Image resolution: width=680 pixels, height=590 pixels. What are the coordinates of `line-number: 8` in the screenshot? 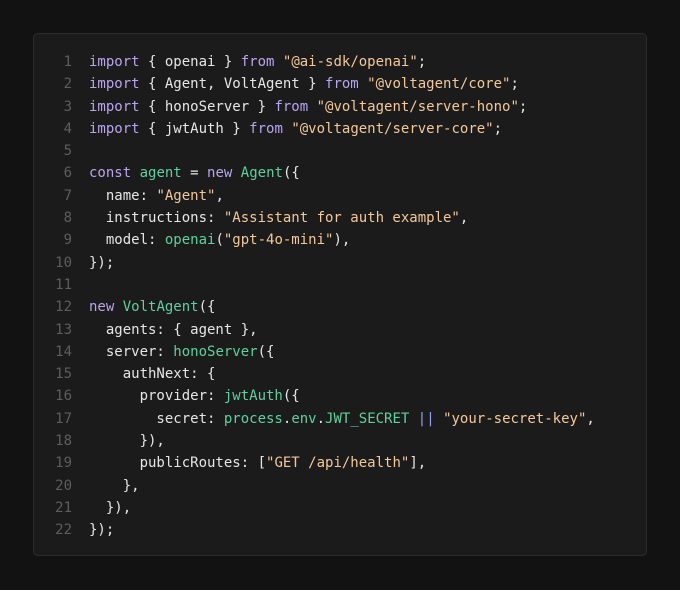 It's located at (67, 218).